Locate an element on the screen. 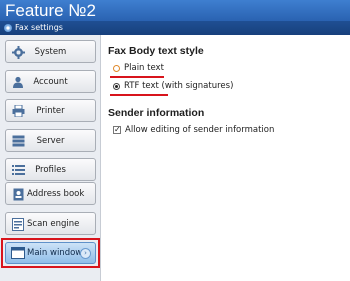 This screenshot has width=350, height=281. sidebar-item-account: Account is located at coordinates (50, 81).